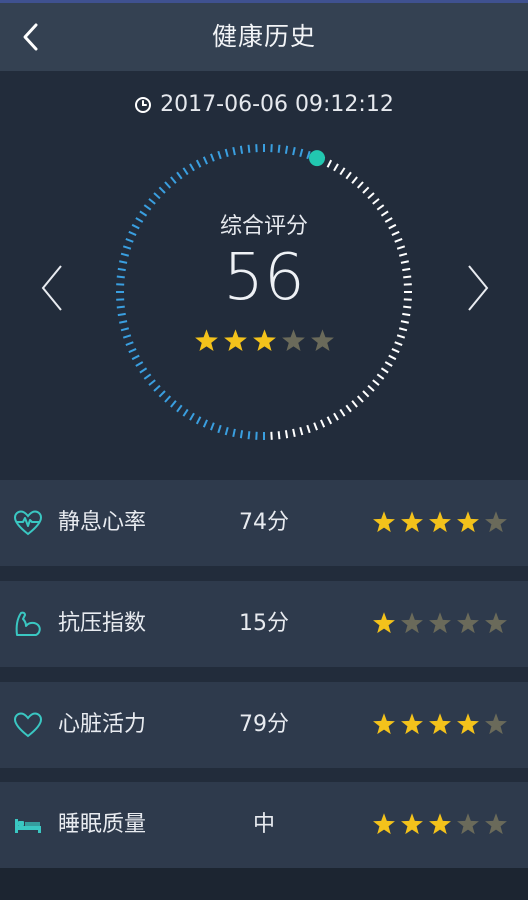 This screenshot has width=528, height=900. I want to click on score-label: 综合评分, so click(263, 226).